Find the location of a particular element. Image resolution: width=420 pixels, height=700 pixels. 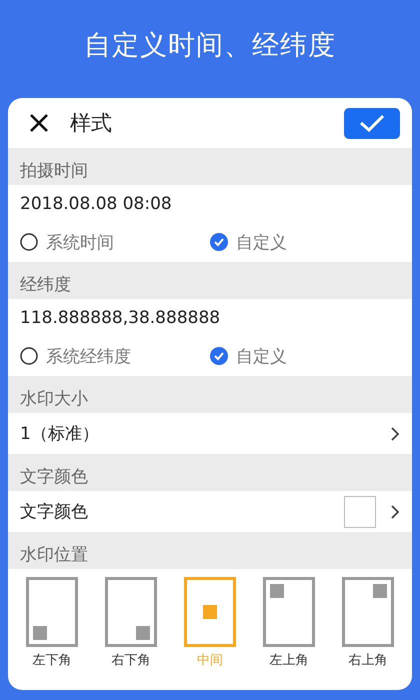

position-option: 右上角 is located at coordinates (368, 623).